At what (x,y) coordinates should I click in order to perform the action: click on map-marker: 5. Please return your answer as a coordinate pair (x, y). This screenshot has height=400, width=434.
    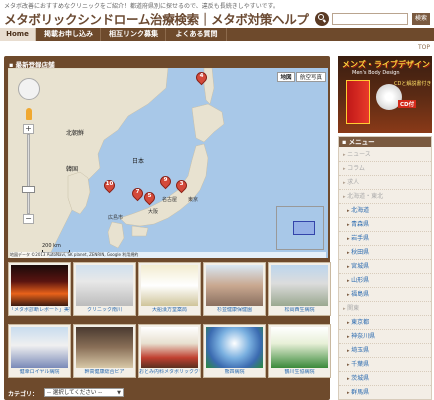
    Looking at the image, I should click on (149, 197).